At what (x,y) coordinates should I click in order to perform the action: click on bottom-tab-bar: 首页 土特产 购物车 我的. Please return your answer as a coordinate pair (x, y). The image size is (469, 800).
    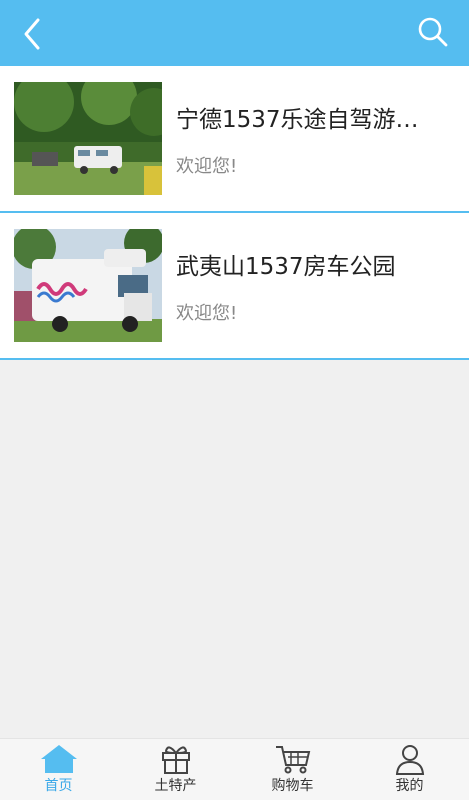
    Looking at the image, I should click on (234, 769).